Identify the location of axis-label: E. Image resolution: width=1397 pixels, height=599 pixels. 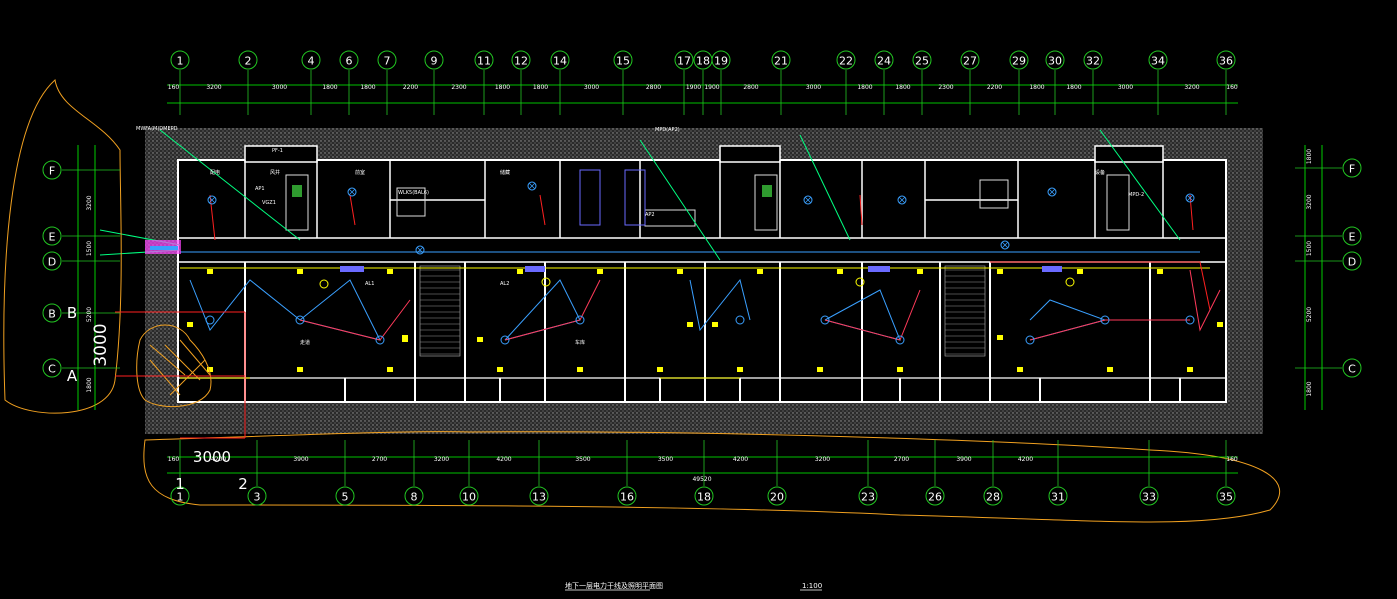
(1352, 237).